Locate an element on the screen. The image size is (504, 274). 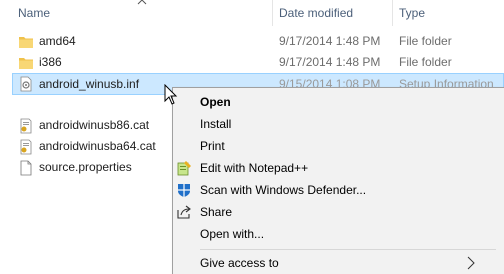
setup-info-icon is located at coordinates (26, 84).